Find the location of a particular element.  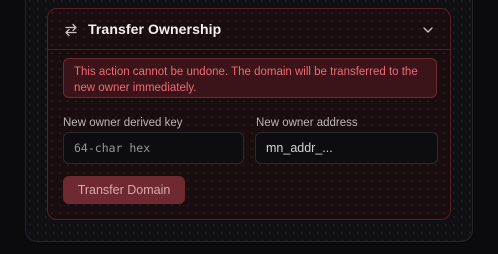

transfer-ownership-header: Transfer Ownership is located at coordinates (249, 29).